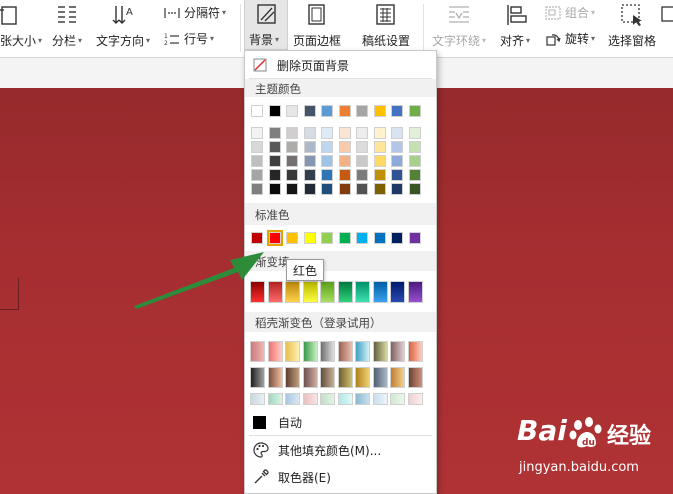  I want to click on group-button: 组合 ▾, so click(570, 12).